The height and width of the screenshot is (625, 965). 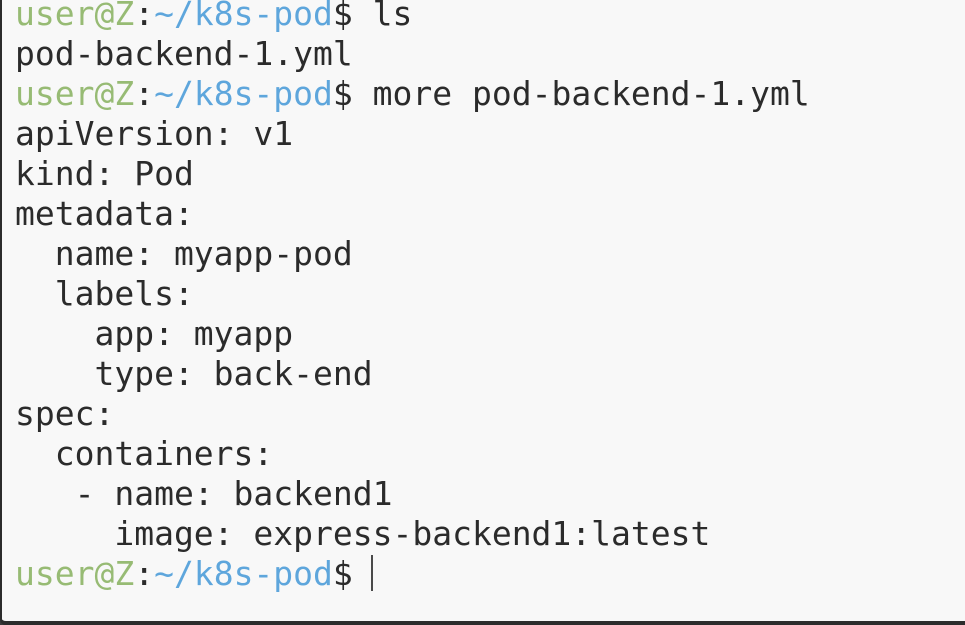 What do you see at coordinates (65, 413) in the screenshot?
I see `output-line: spec:` at bounding box center [65, 413].